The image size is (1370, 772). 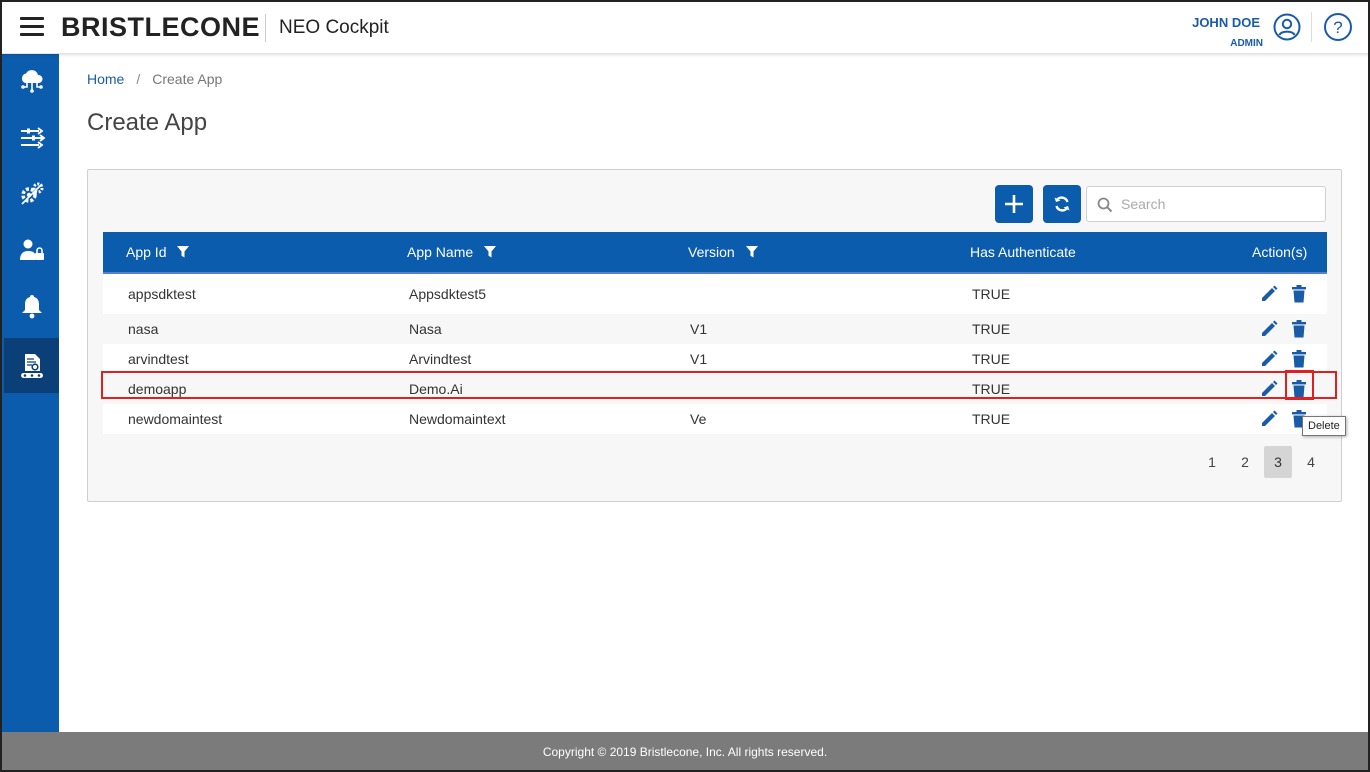 I want to click on search-icon, so click(x=1105, y=205).